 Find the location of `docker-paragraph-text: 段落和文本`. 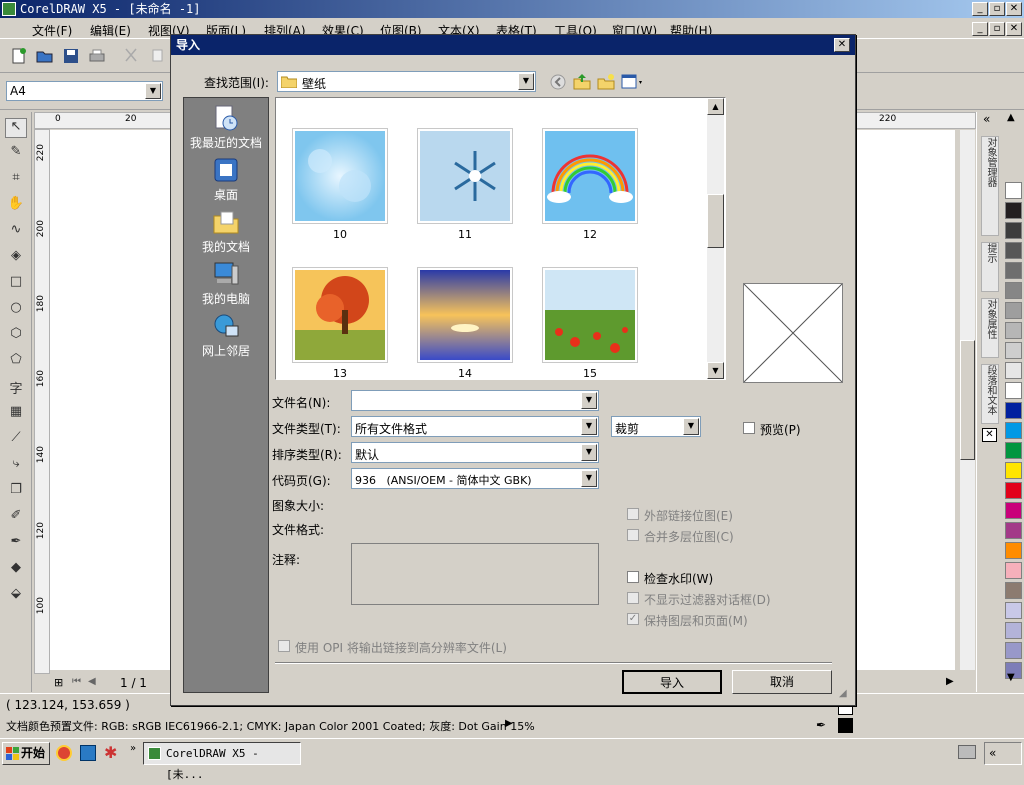

docker-paragraph-text: 段落和文本 is located at coordinates (990, 394).